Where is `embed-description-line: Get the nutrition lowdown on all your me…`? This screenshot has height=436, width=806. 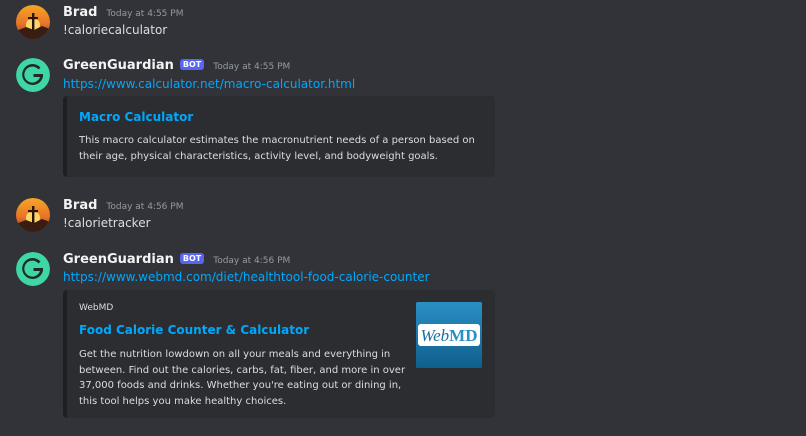 embed-description-line: Get the nutrition lowdown on all your me… is located at coordinates (235, 354).